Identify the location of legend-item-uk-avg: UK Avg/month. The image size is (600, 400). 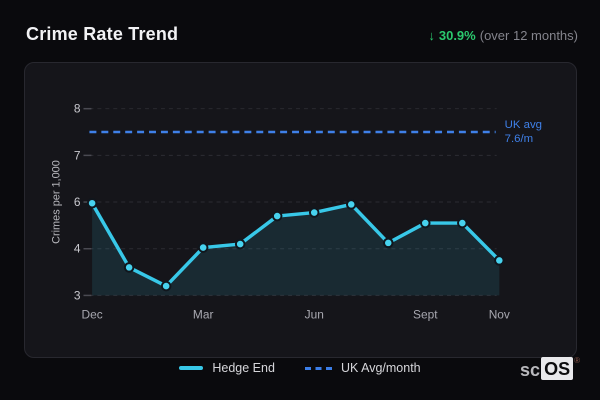
(362, 368).